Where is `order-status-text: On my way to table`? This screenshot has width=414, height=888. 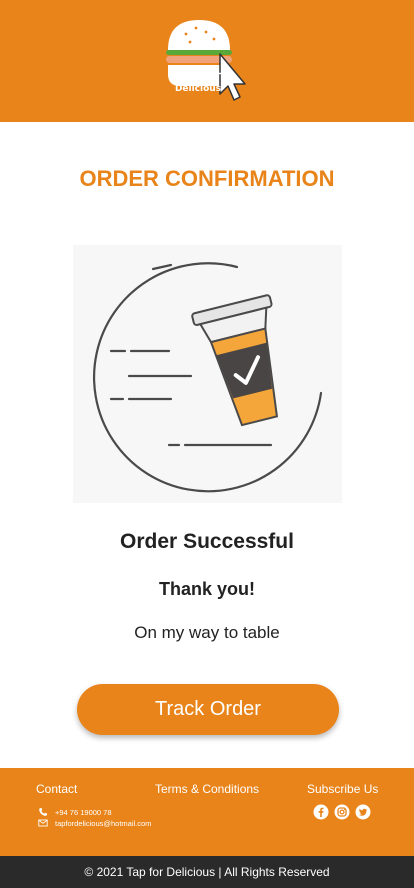
order-status-text: On my way to table is located at coordinates (207, 632).